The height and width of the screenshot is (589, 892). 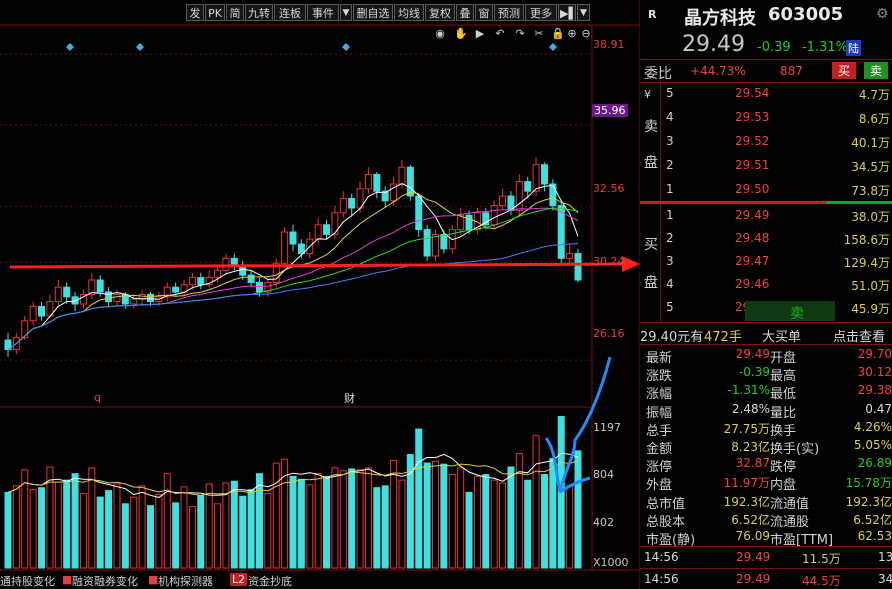 What do you see at coordinates (670, 189) in the screenshot?
I see `ask-level: 1` at bounding box center [670, 189].